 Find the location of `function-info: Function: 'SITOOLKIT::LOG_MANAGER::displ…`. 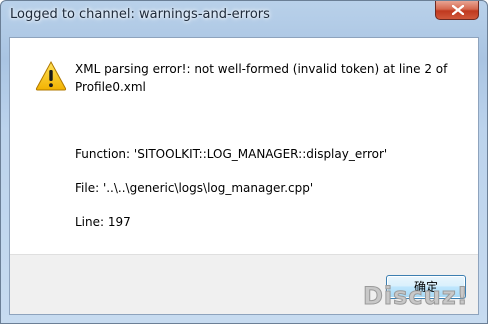

function-info: Function: 'SITOOLKIT::LOG_MANAGER::displ… is located at coordinates (231, 154).